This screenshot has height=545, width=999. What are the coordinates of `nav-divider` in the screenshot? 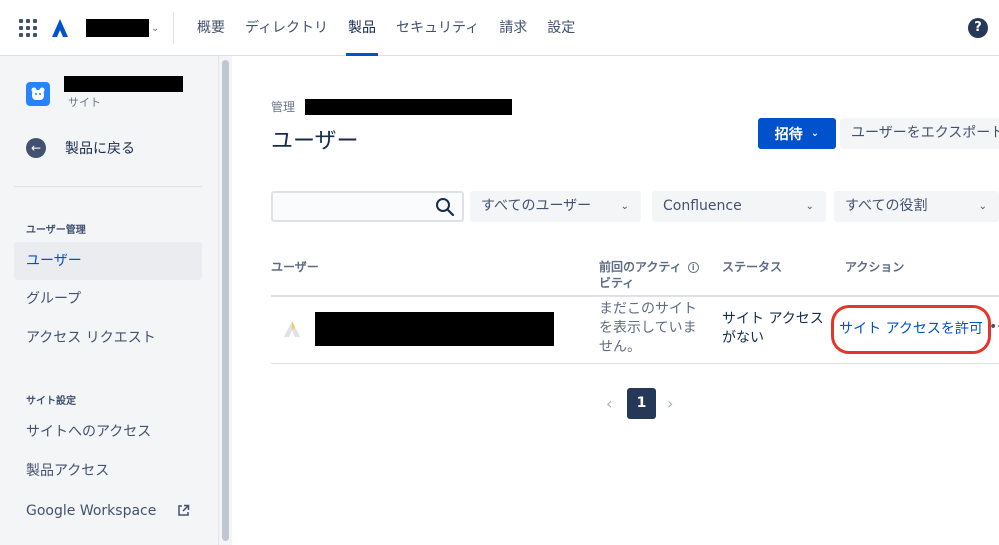 It's located at (173, 28).